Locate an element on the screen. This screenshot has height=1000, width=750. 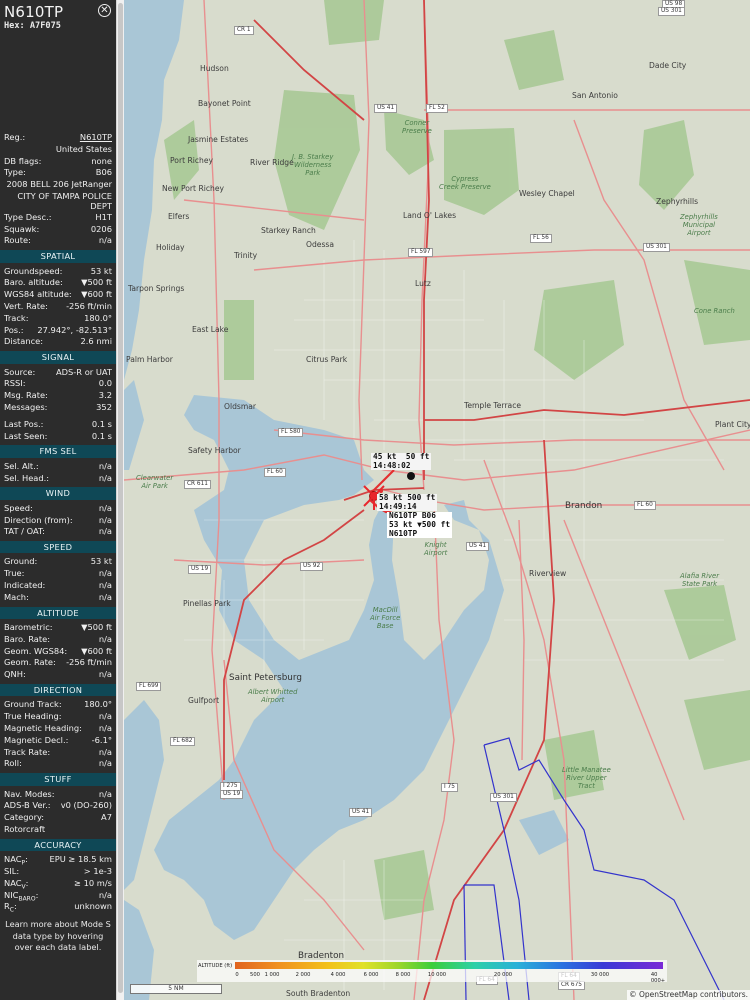
altitude-tick-label: 40 000+ is located at coordinates (658, 978).